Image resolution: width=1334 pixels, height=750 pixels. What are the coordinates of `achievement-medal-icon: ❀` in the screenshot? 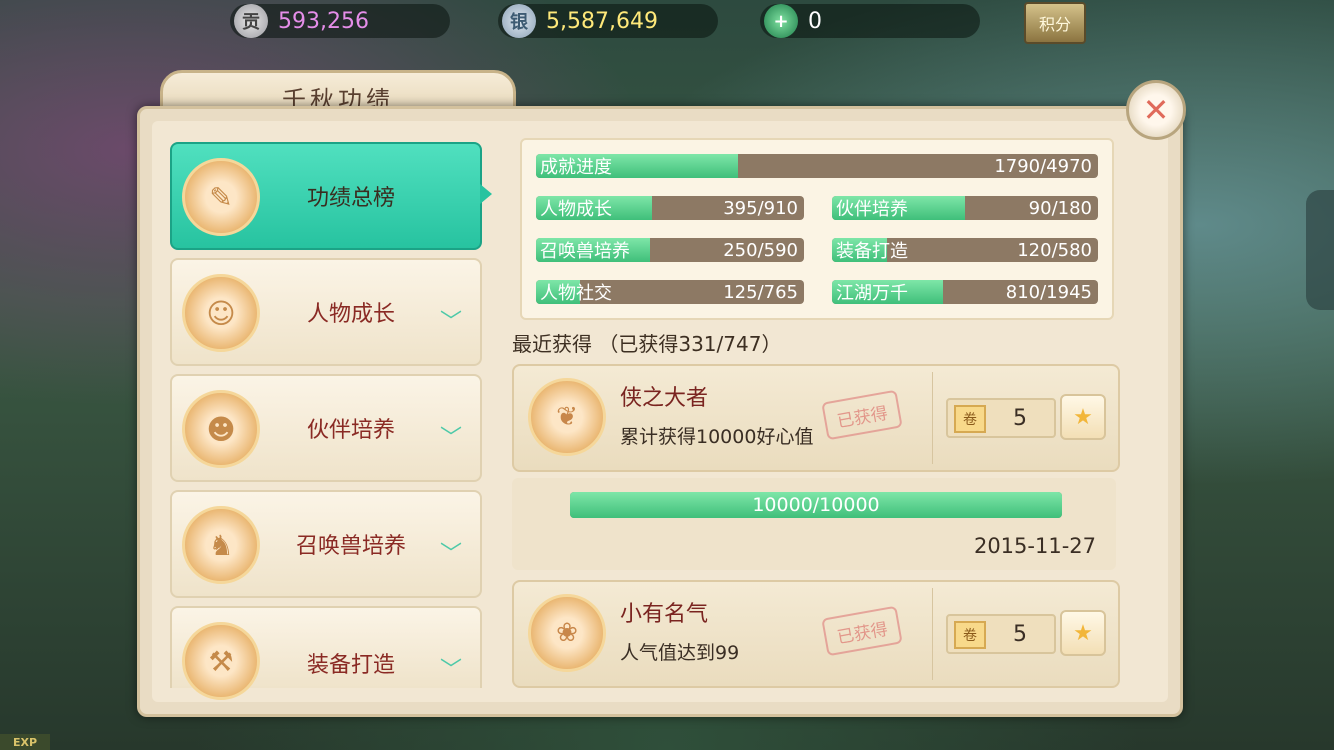 It's located at (567, 633).